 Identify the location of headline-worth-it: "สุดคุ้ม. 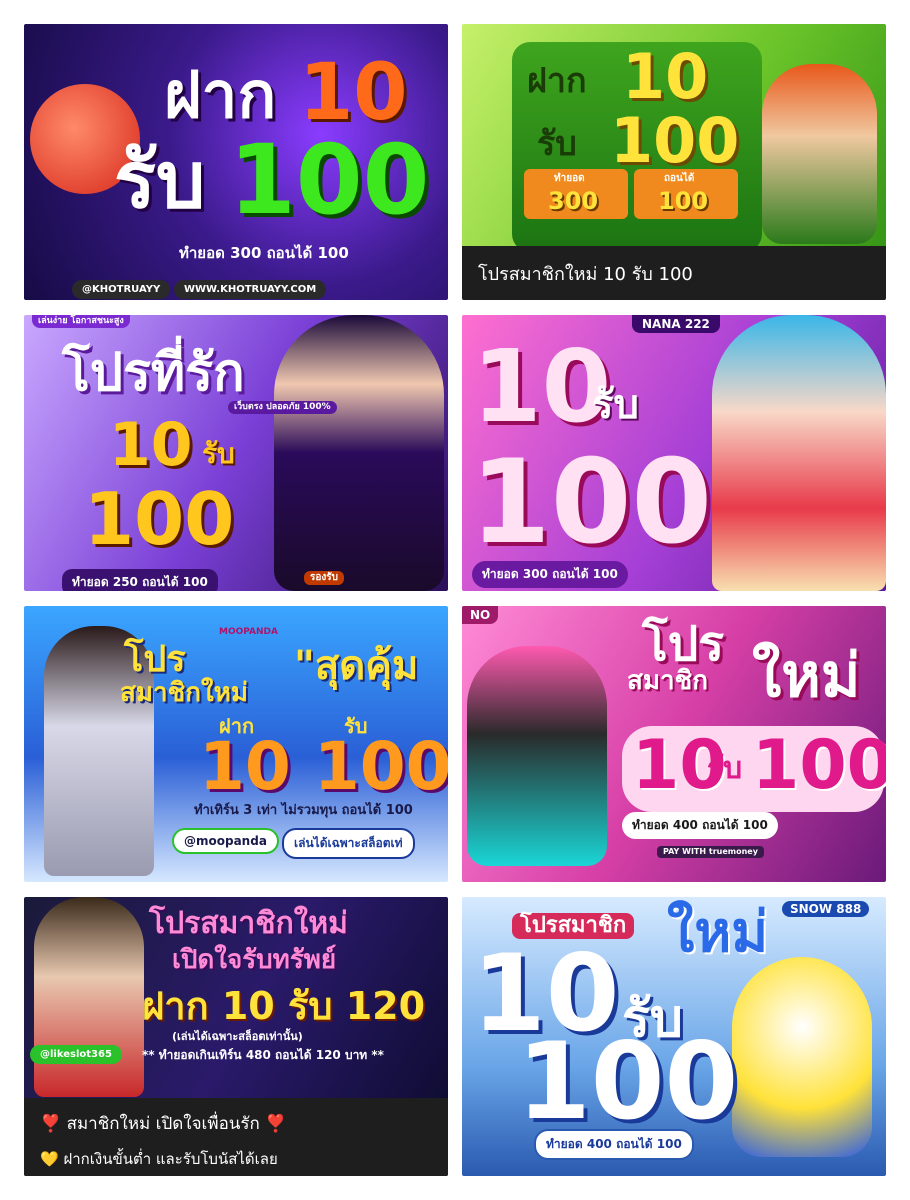
(356, 666).